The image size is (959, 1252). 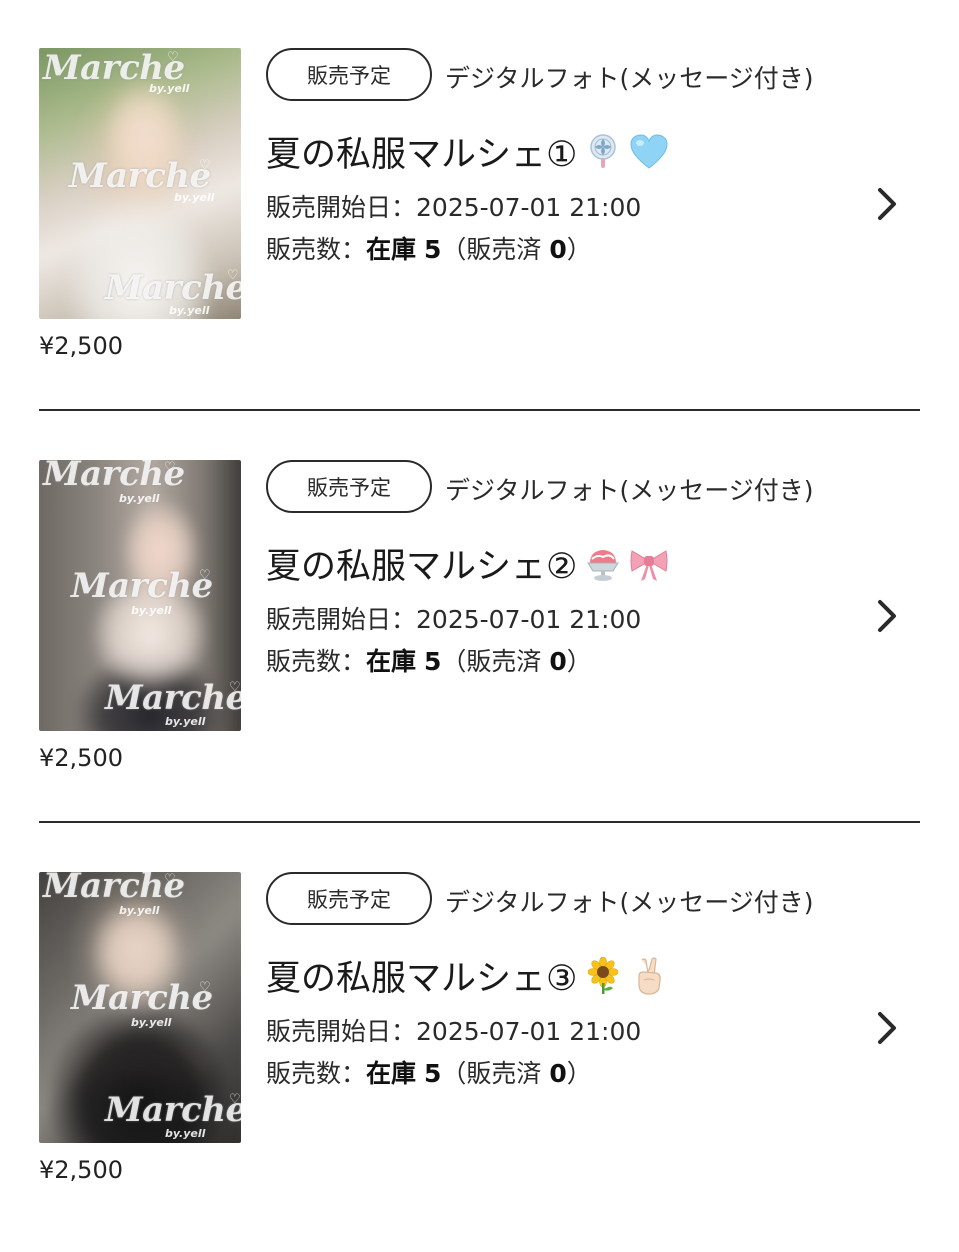 I want to click on fan-icon, so click(x=603, y=152).